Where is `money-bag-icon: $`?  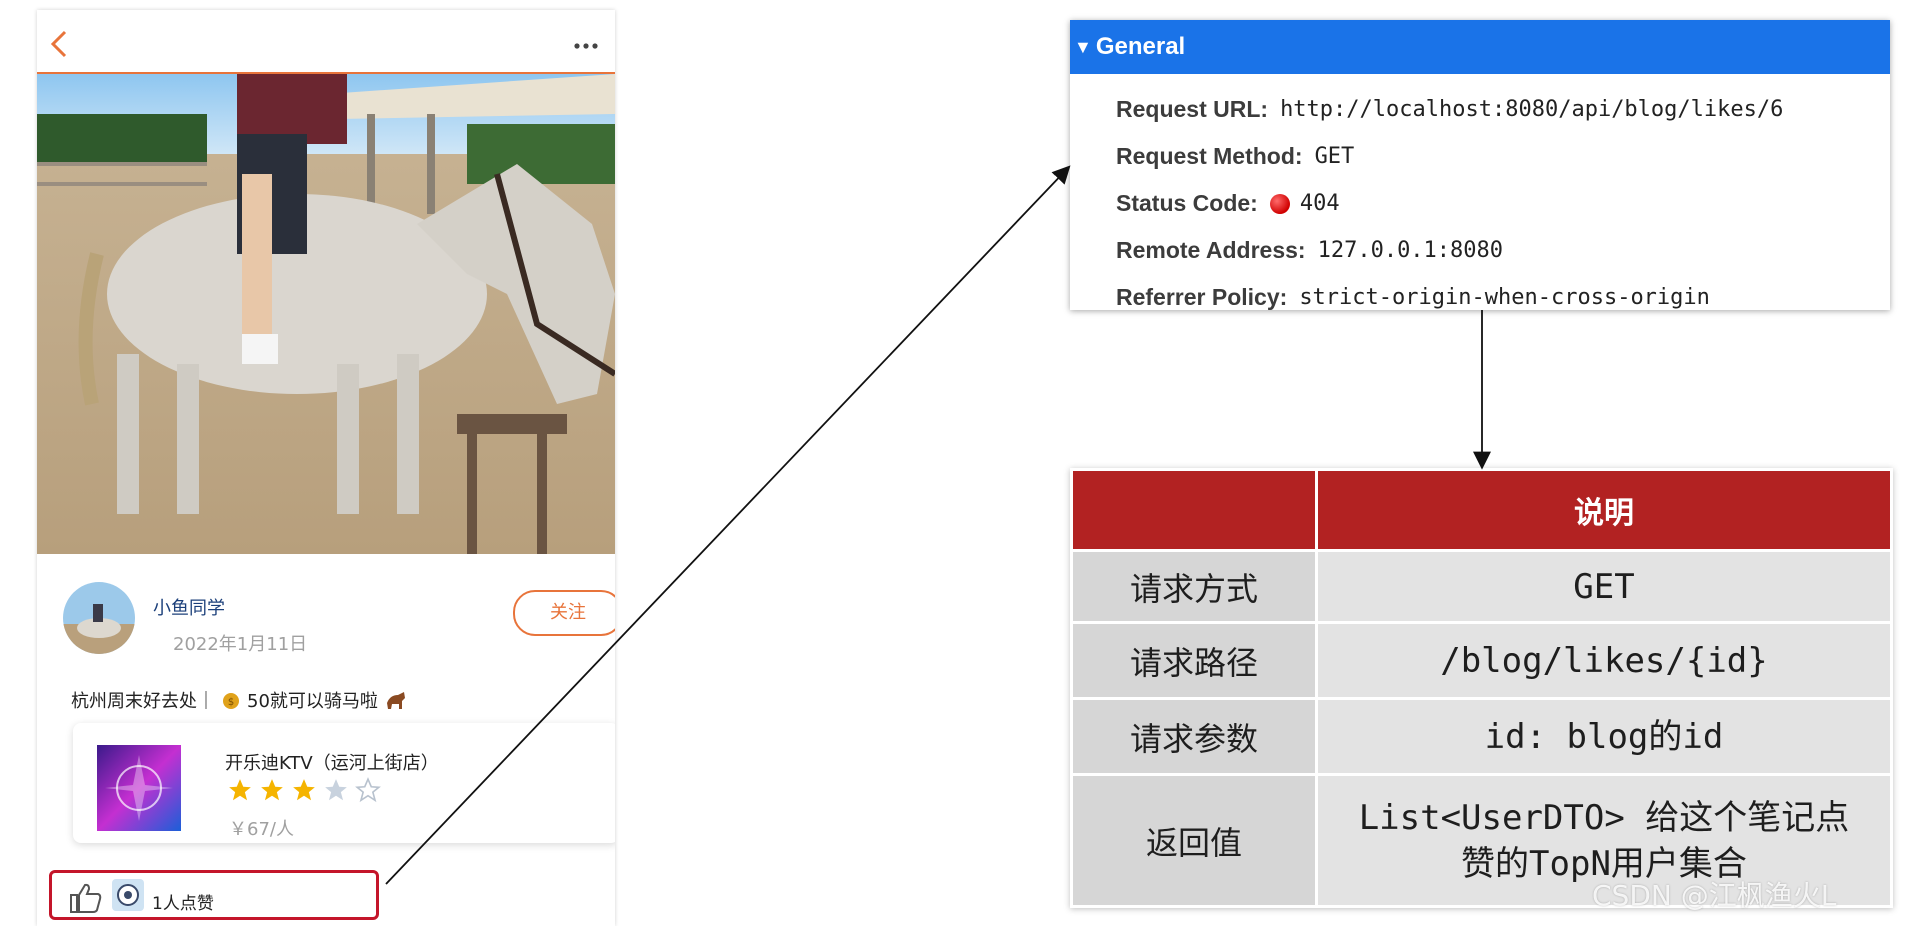
money-bag-icon: $ is located at coordinates (231, 701).